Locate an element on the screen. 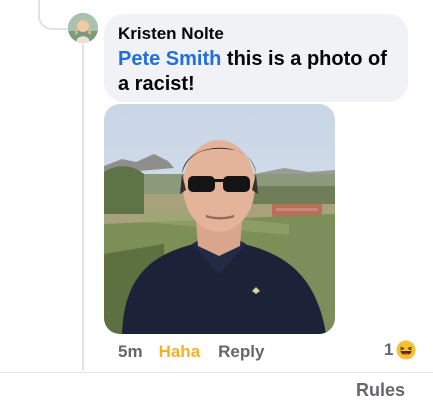 This screenshot has height=400, width=433. rules-link: Rules is located at coordinates (380, 390).